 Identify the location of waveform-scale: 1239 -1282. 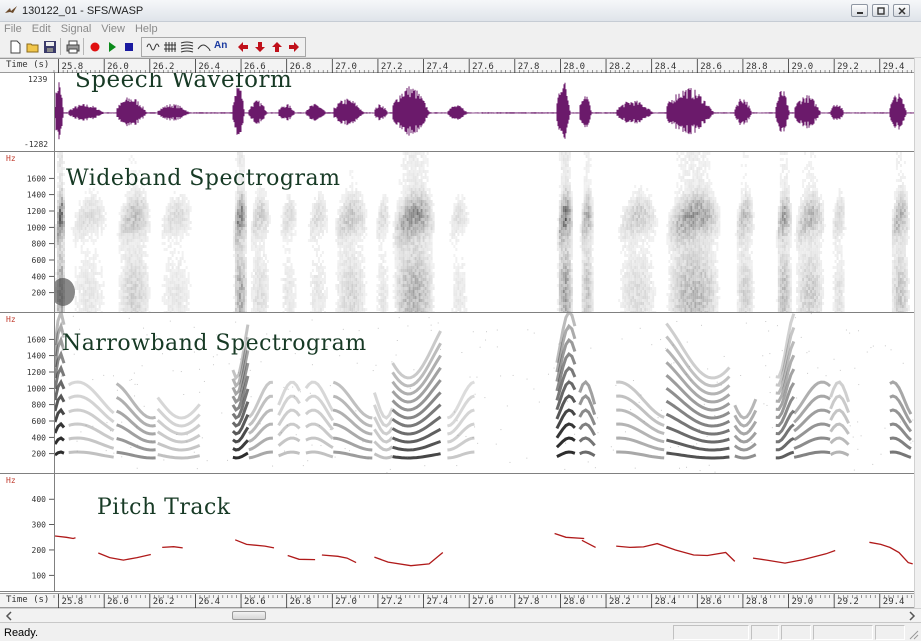
(27, 112).